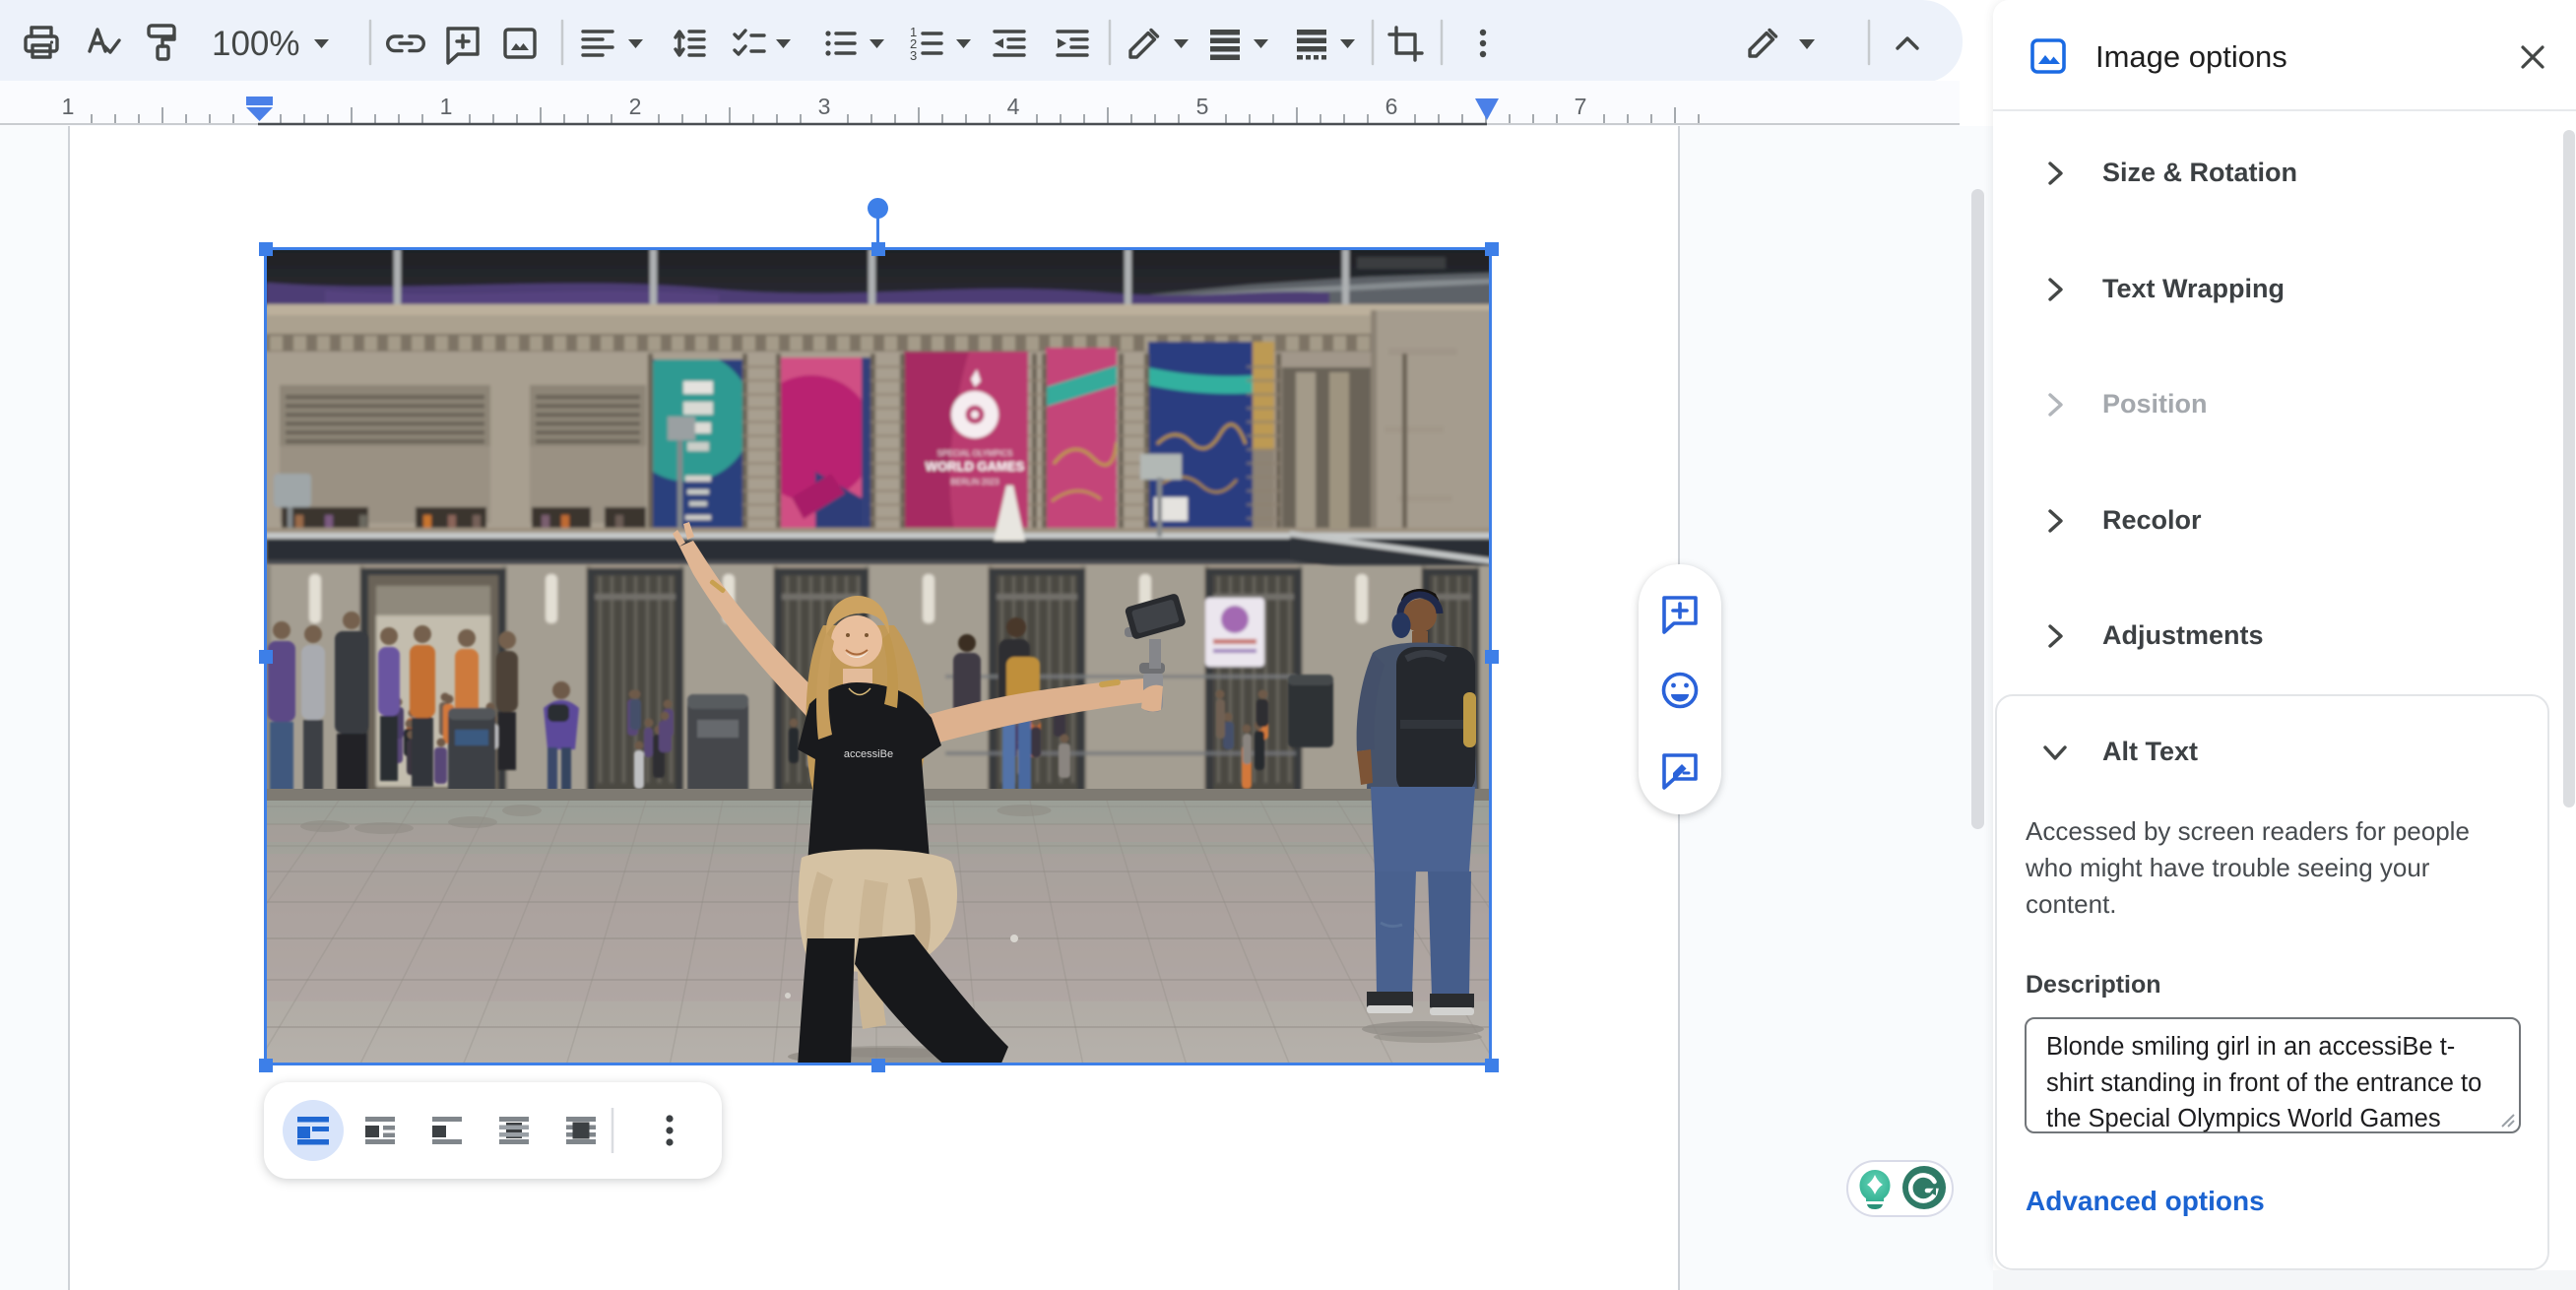  What do you see at coordinates (1391, 106) in the screenshot?
I see `svg-text: 6` at bounding box center [1391, 106].